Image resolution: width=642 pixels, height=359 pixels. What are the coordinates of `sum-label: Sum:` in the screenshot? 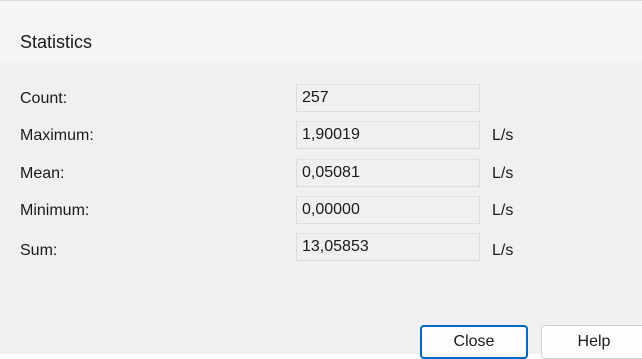 It's located at (39, 250).